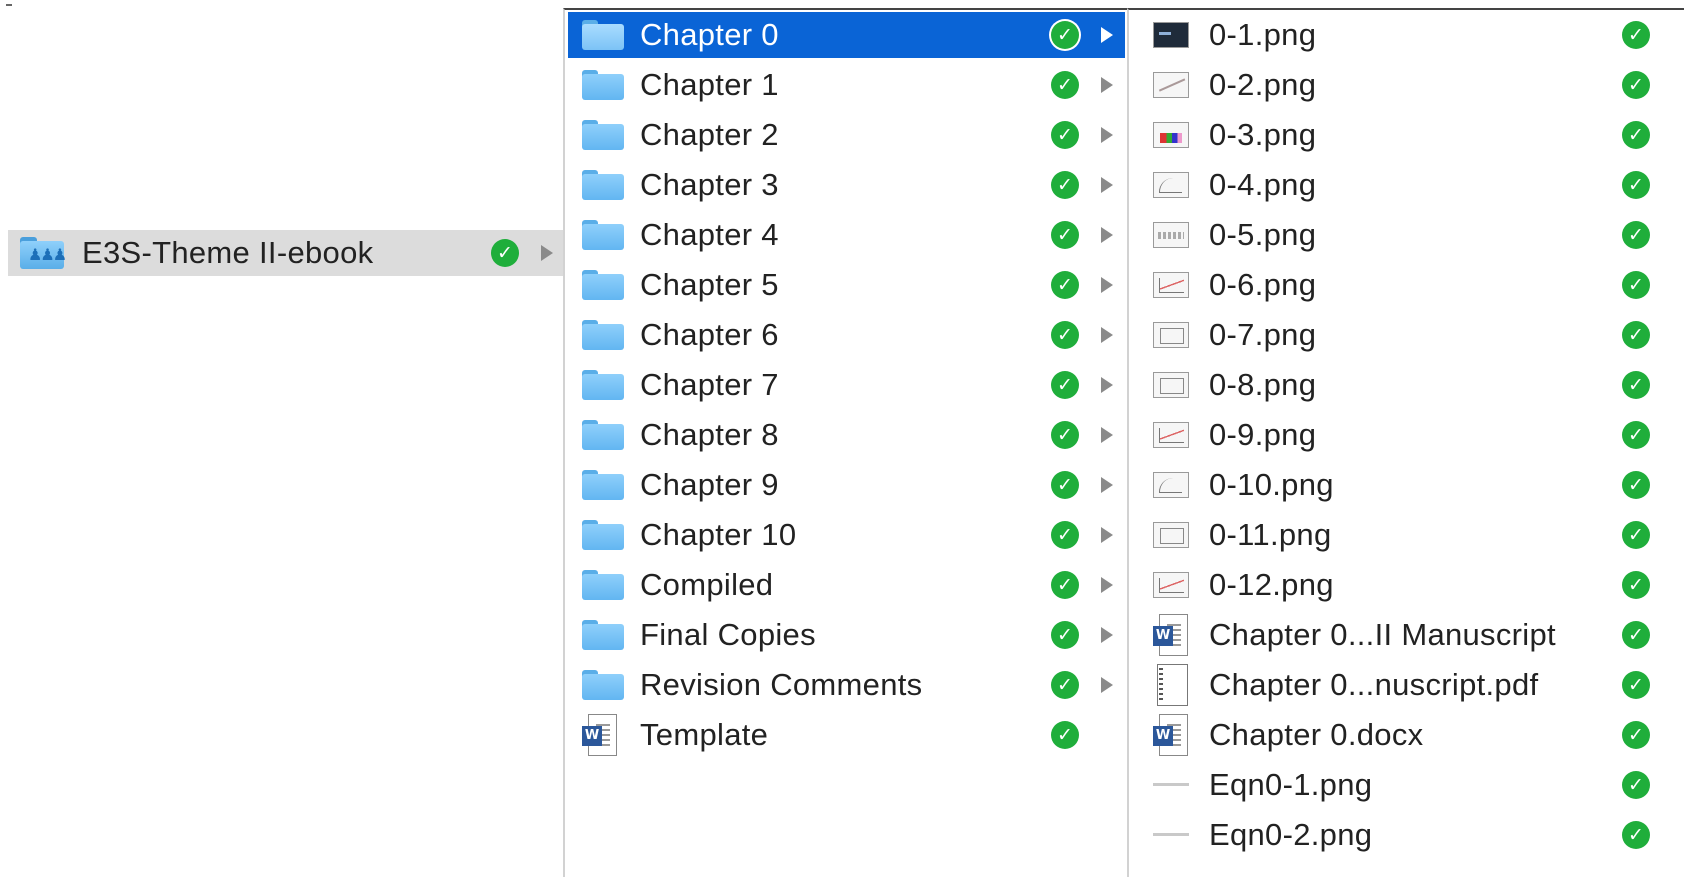 This screenshot has width=1684, height=877. What do you see at coordinates (9, 5) in the screenshot?
I see `window-edge-mark` at bounding box center [9, 5].